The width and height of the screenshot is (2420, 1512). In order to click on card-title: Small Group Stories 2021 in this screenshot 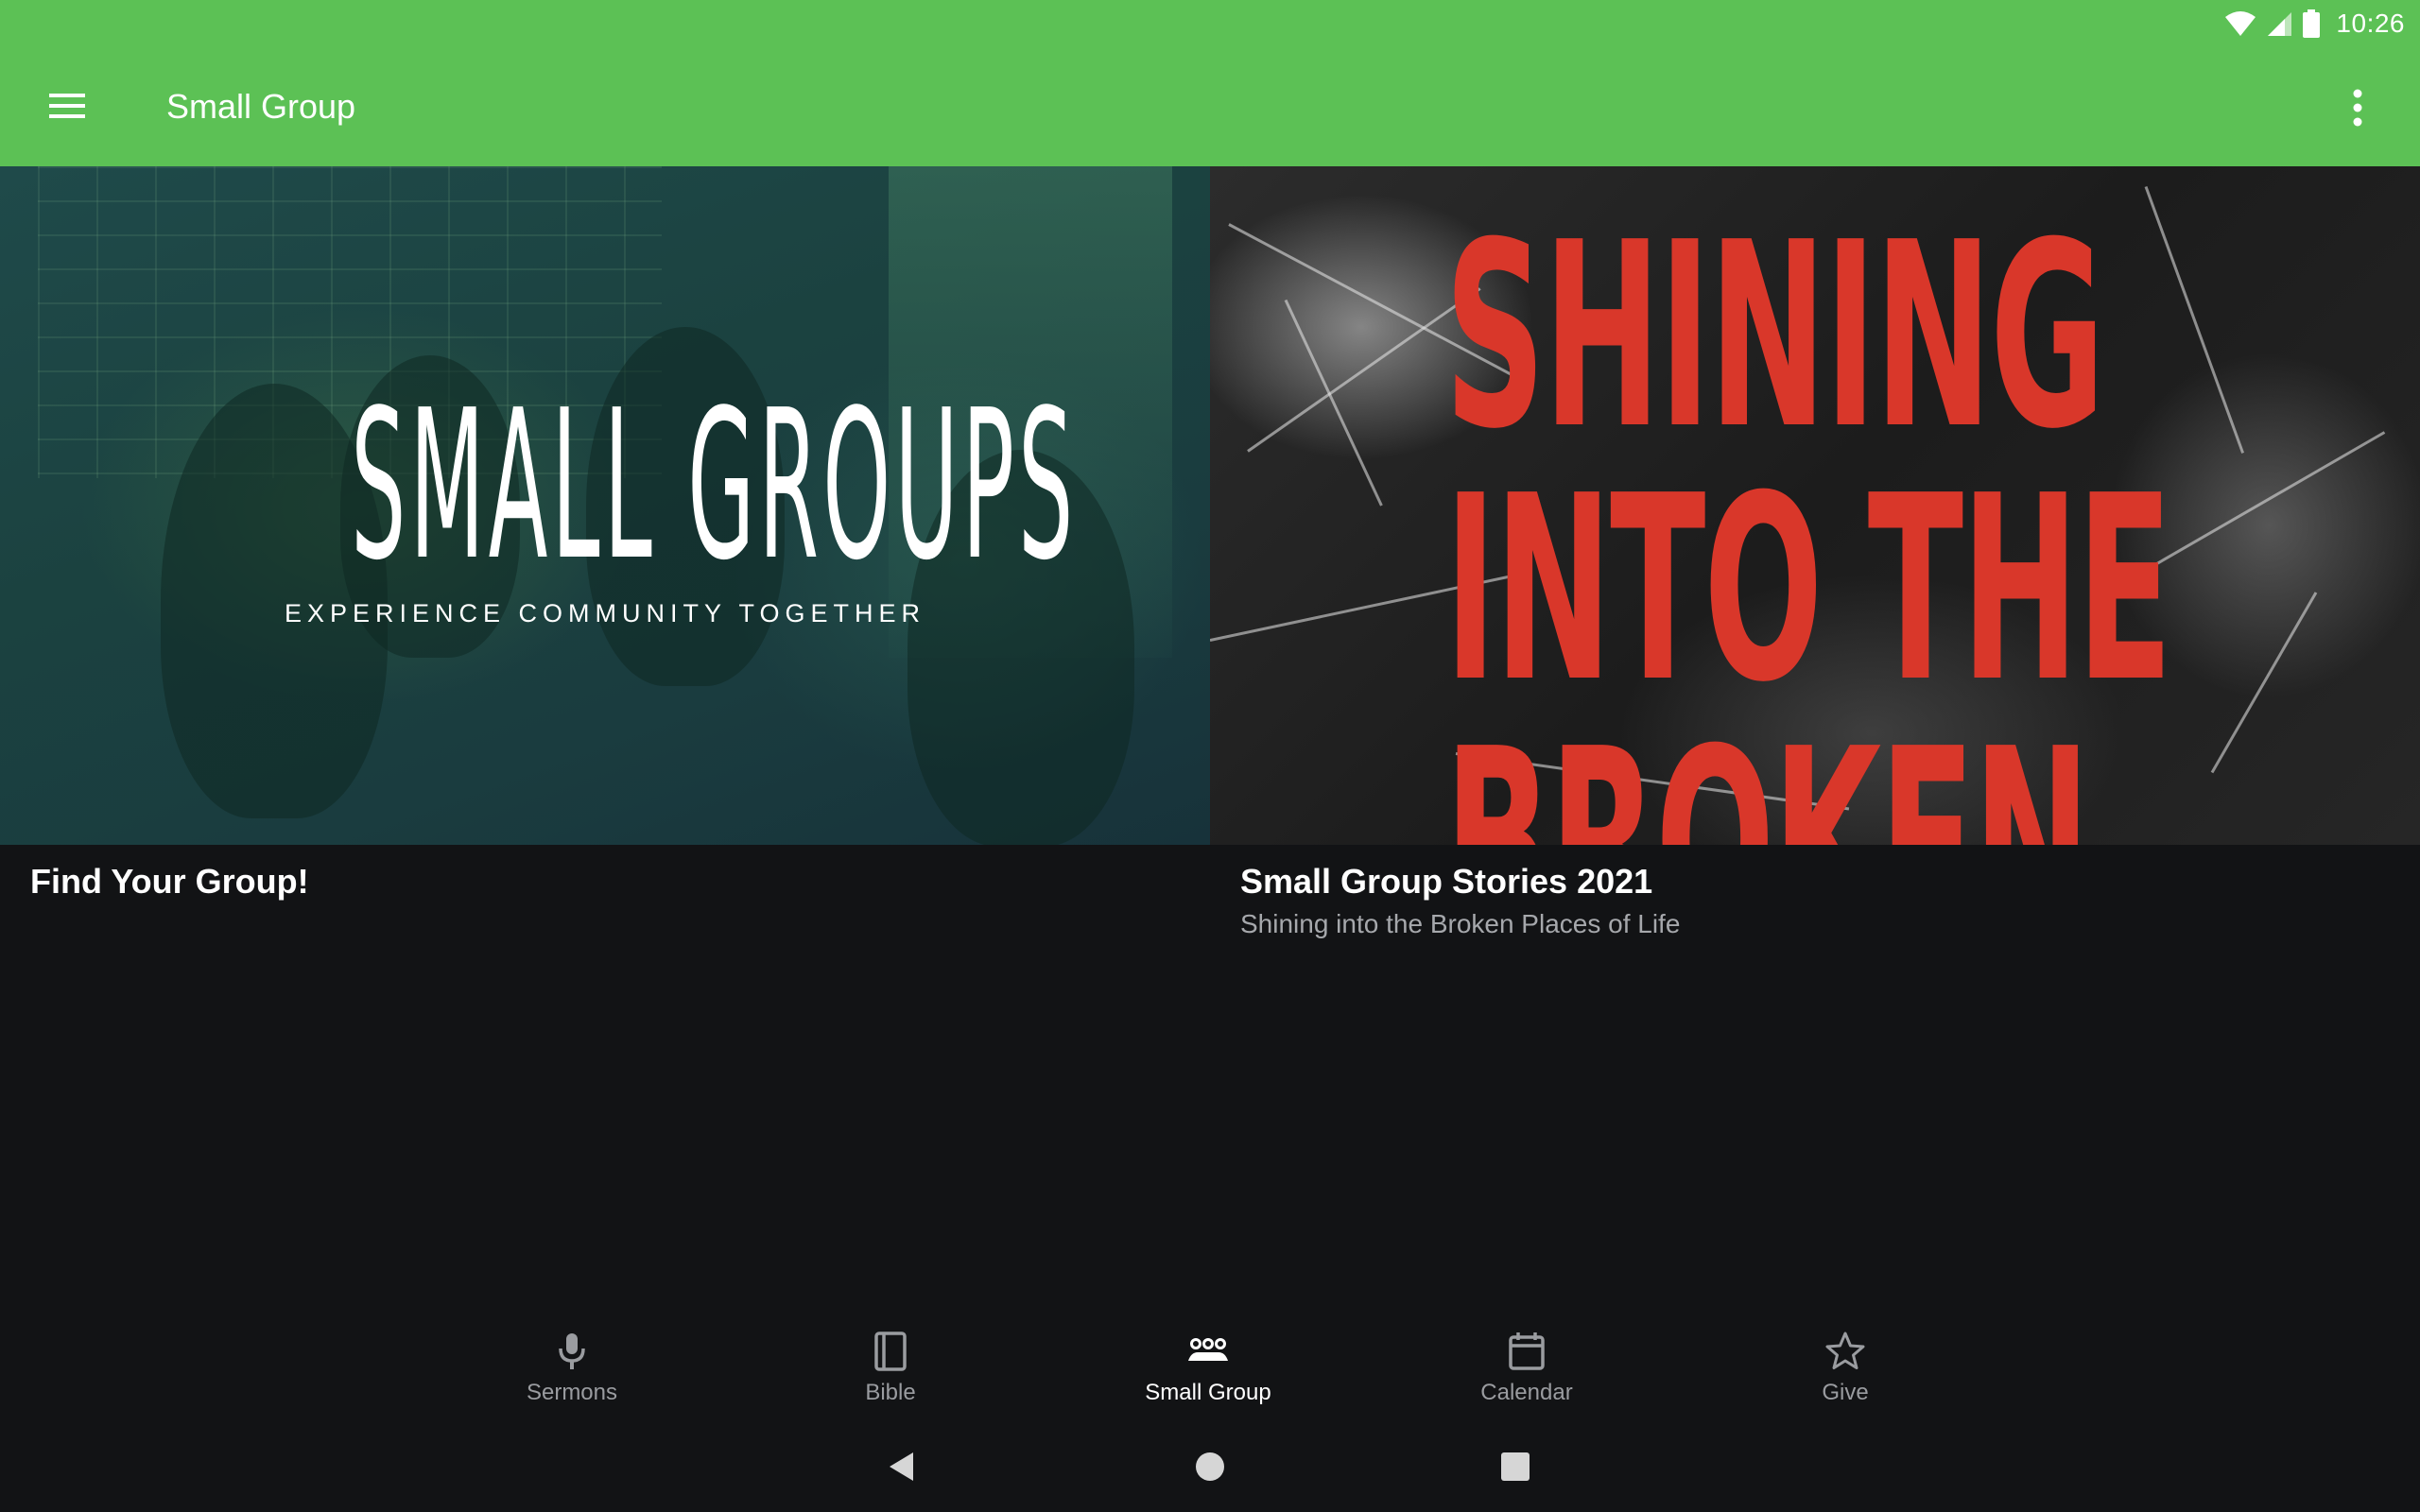, I will do `click(1446, 881)`.